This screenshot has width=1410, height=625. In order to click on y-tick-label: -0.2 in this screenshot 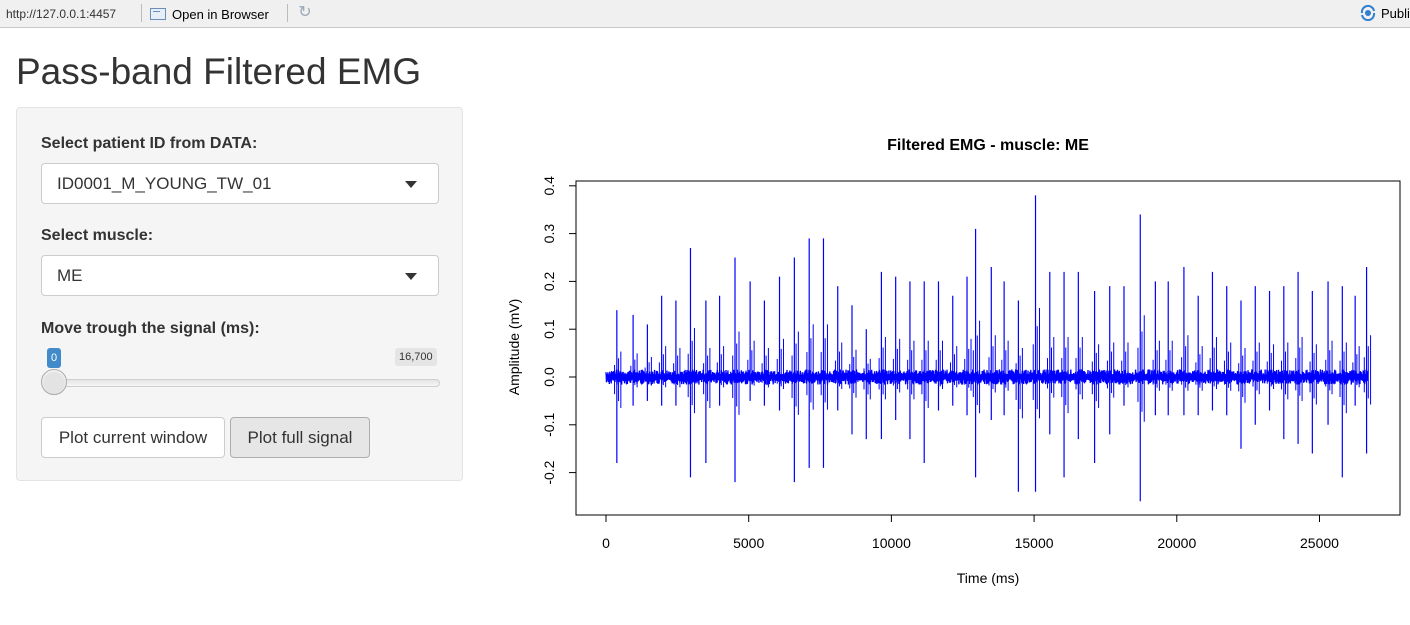, I will do `click(549, 472)`.